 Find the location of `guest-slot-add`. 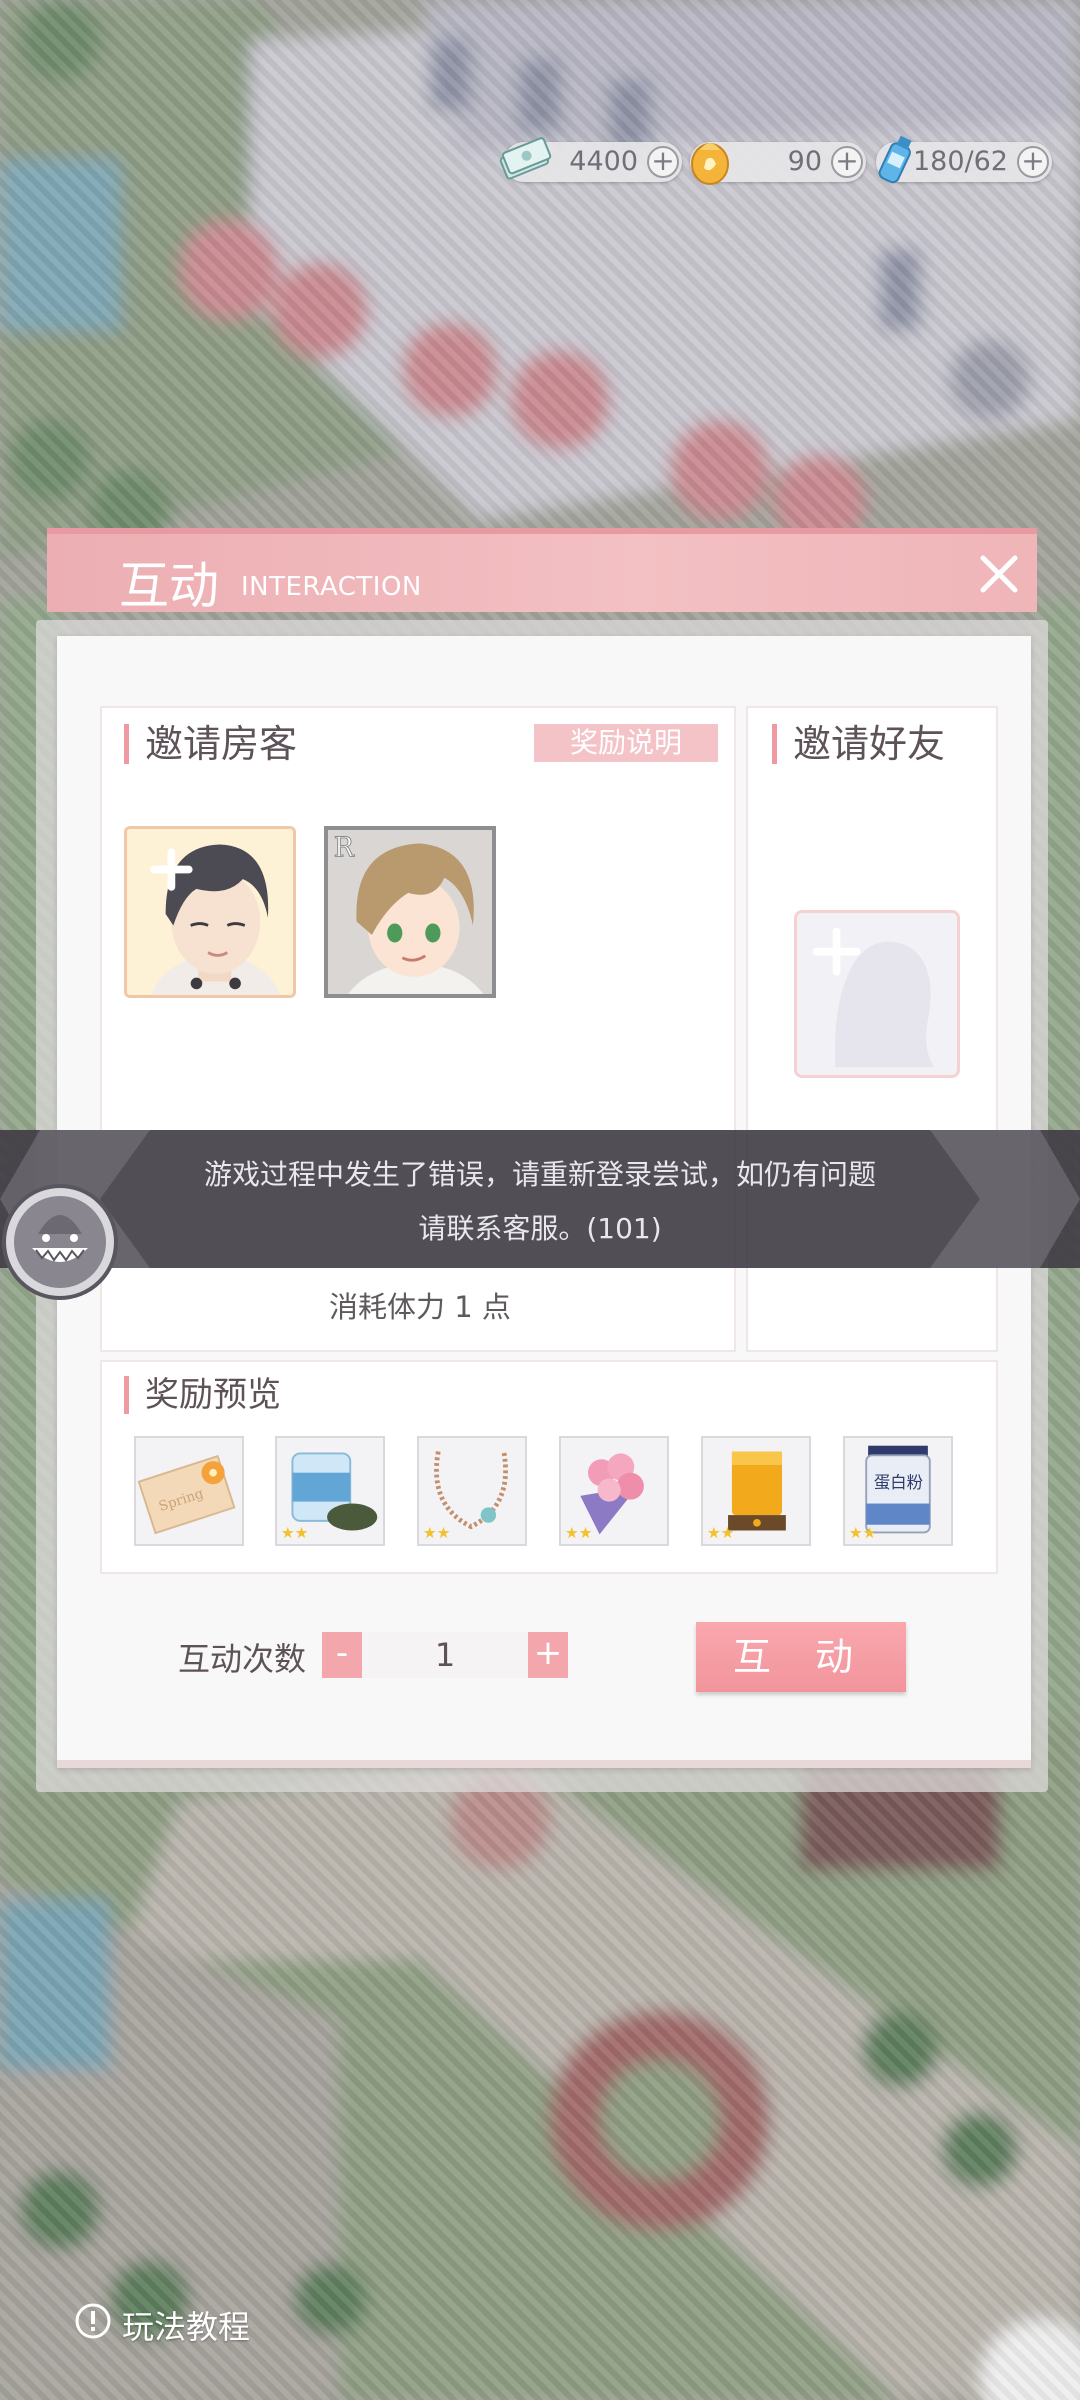

guest-slot-add is located at coordinates (210, 912).